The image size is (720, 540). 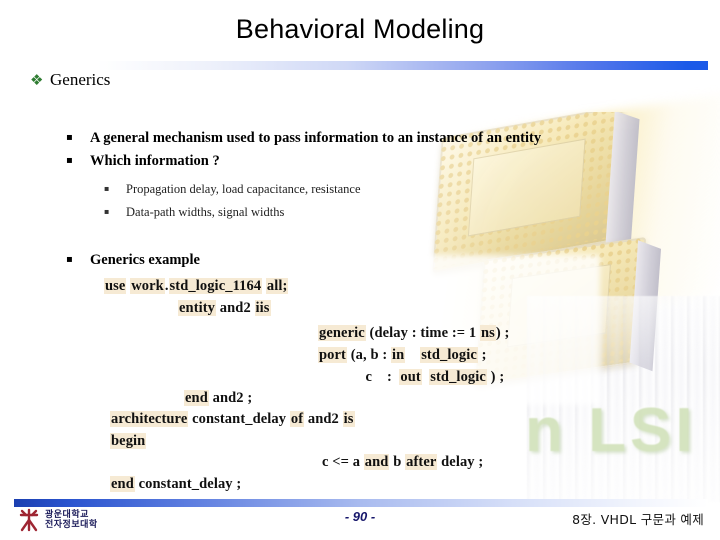 I want to click on section-heading-label: Generics, so click(x=80, y=79).